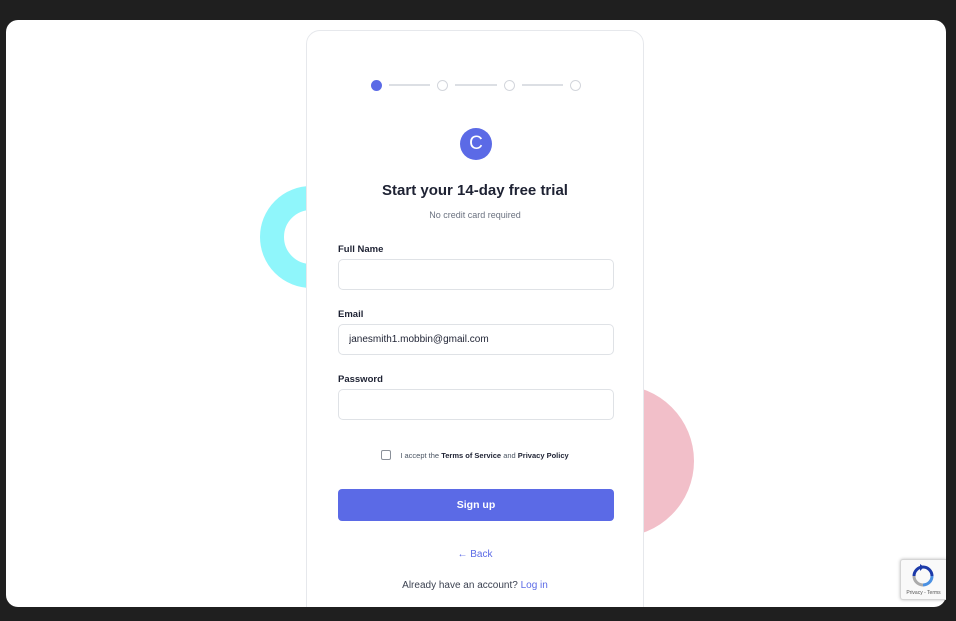 The image size is (956, 621). I want to click on privacy-policy-link: Privacy Policy, so click(543, 455).